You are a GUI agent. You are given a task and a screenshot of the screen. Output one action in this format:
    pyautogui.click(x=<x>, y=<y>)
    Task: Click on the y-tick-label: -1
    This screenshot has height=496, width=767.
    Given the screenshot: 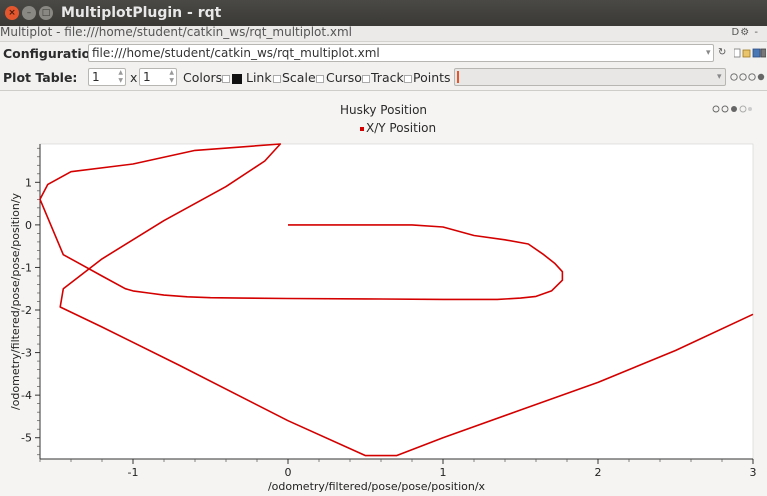 What is the action you would take?
    pyautogui.click(x=26, y=267)
    